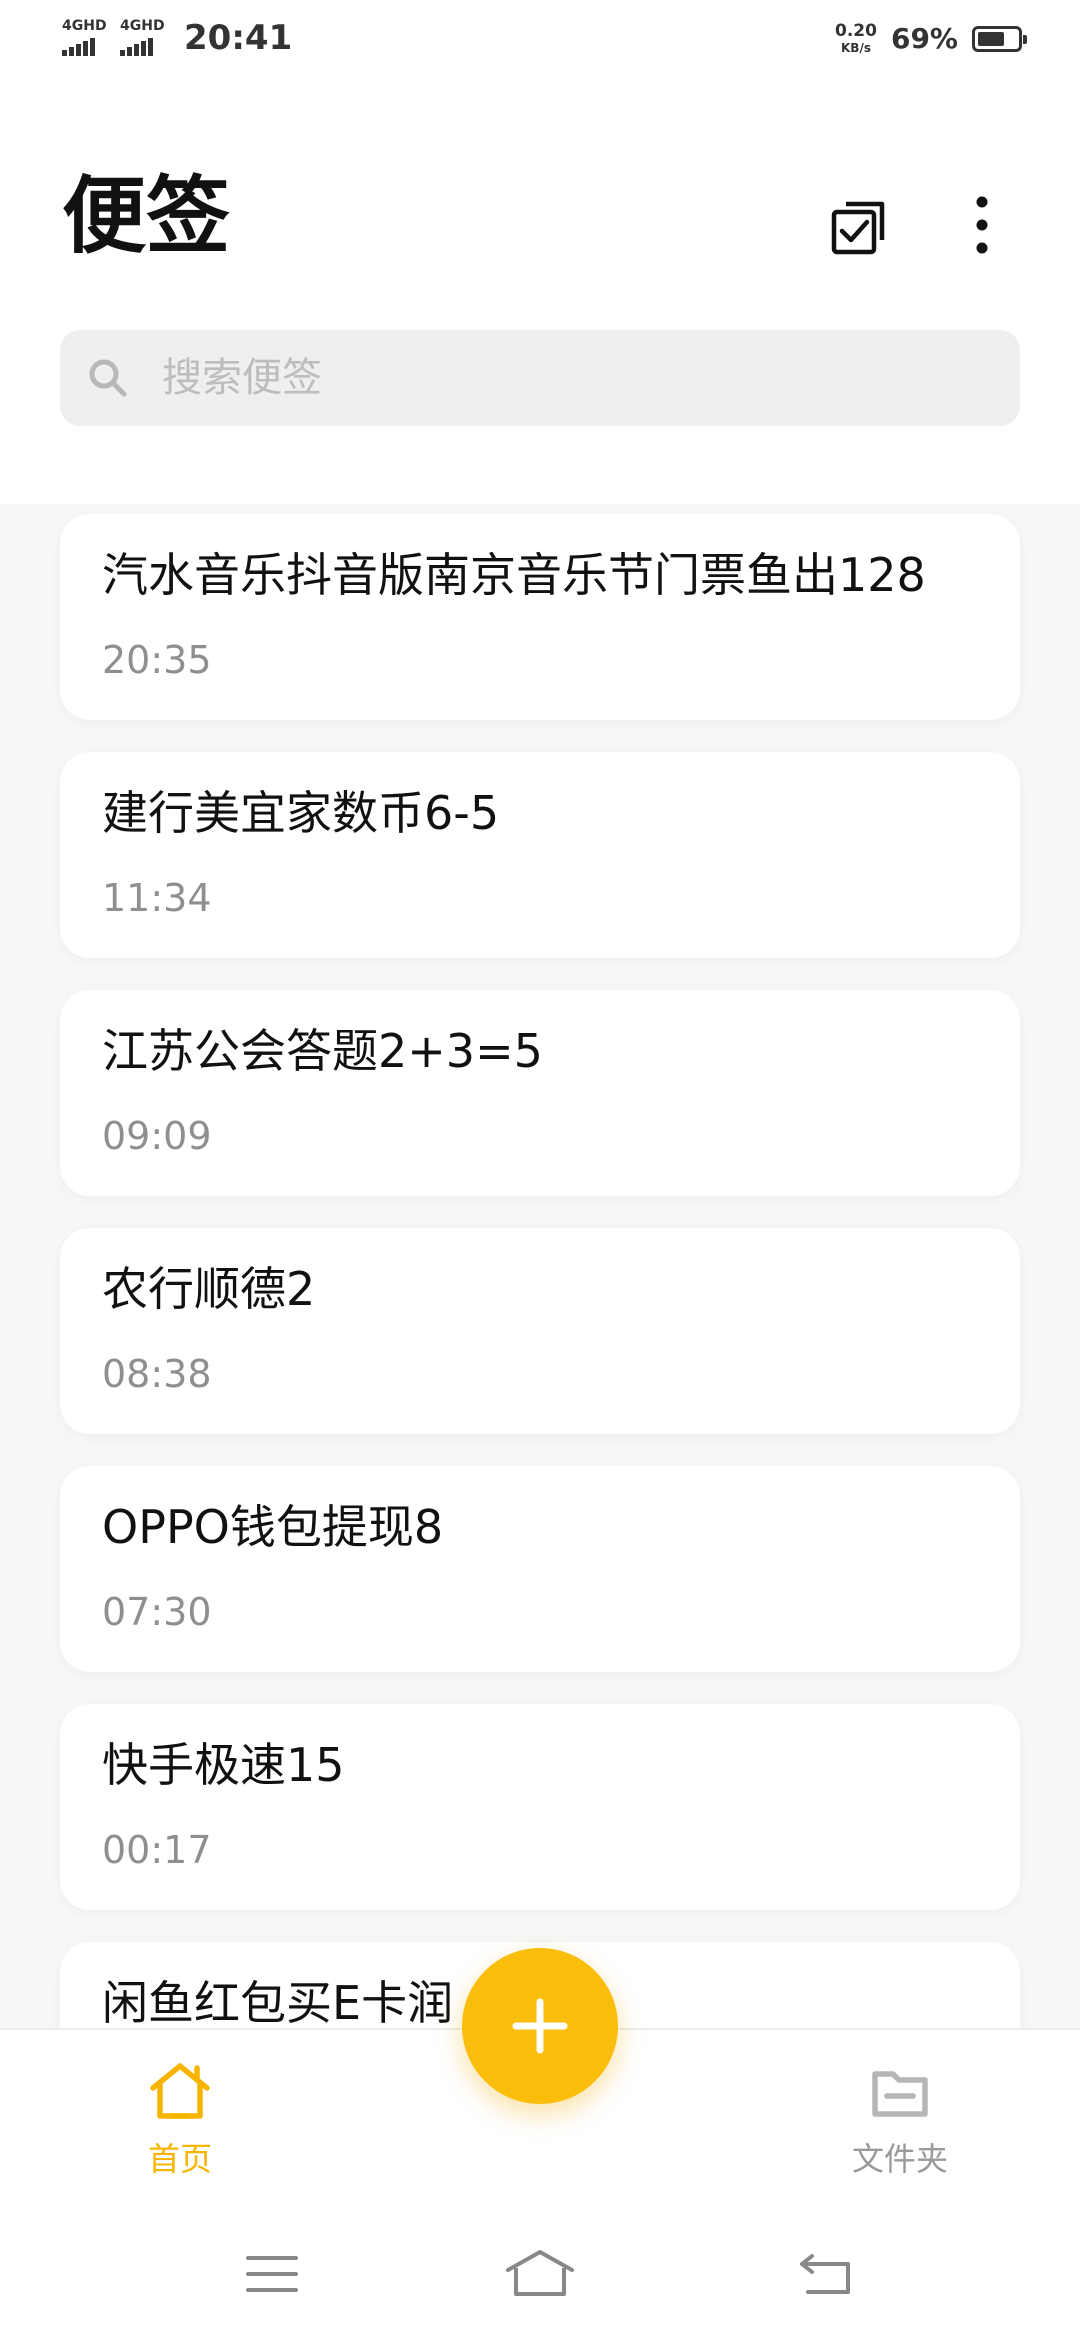  I want to click on menu-lines-icon, so click(272, 2274).